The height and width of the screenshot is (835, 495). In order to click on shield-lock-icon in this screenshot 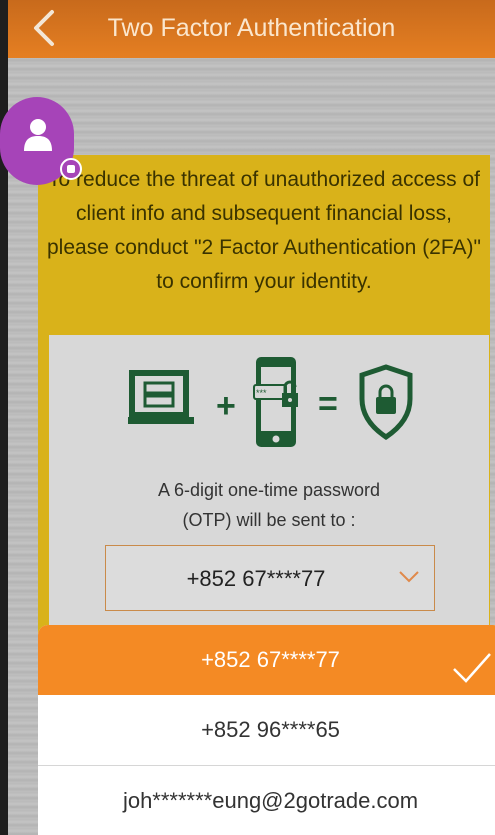, I will do `click(386, 402)`.